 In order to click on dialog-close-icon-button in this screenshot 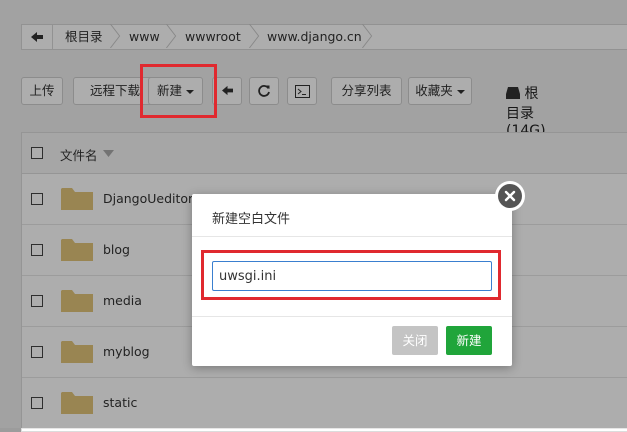, I will do `click(510, 196)`.